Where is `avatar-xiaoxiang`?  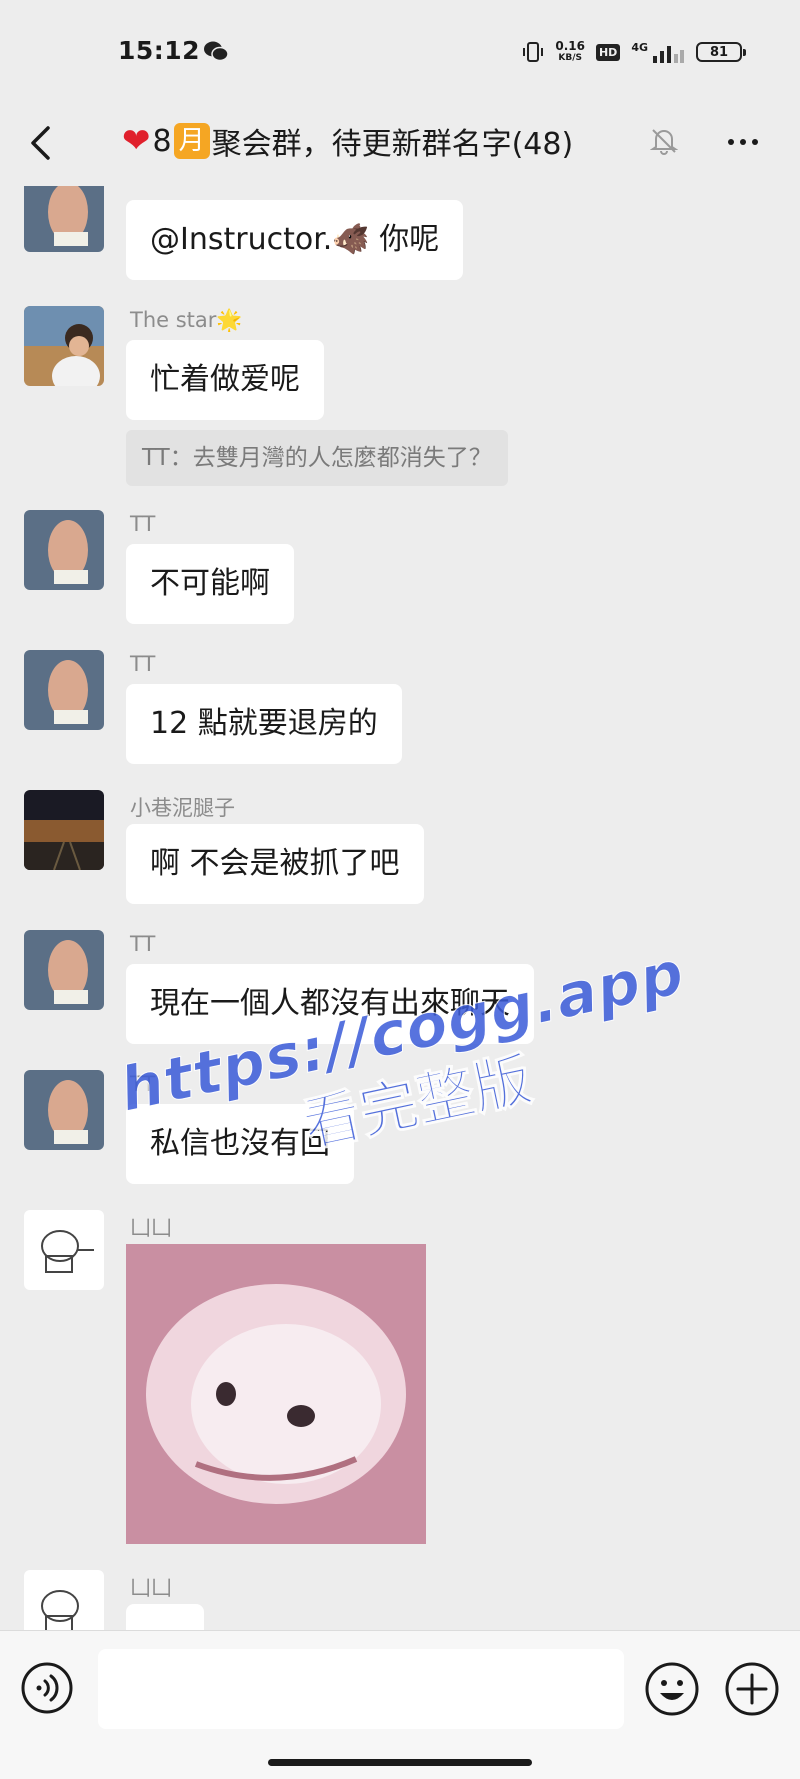
avatar-xiaoxiang is located at coordinates (64, 830).